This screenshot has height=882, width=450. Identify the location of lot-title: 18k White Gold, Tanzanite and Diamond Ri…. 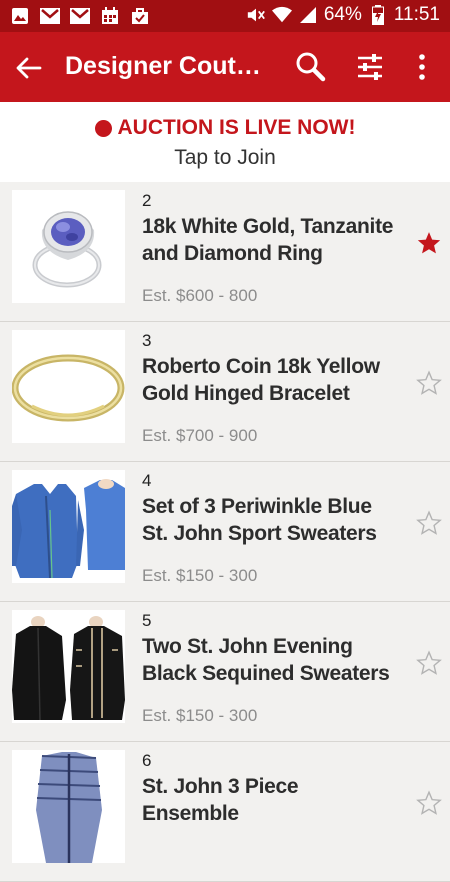
(268, 240).